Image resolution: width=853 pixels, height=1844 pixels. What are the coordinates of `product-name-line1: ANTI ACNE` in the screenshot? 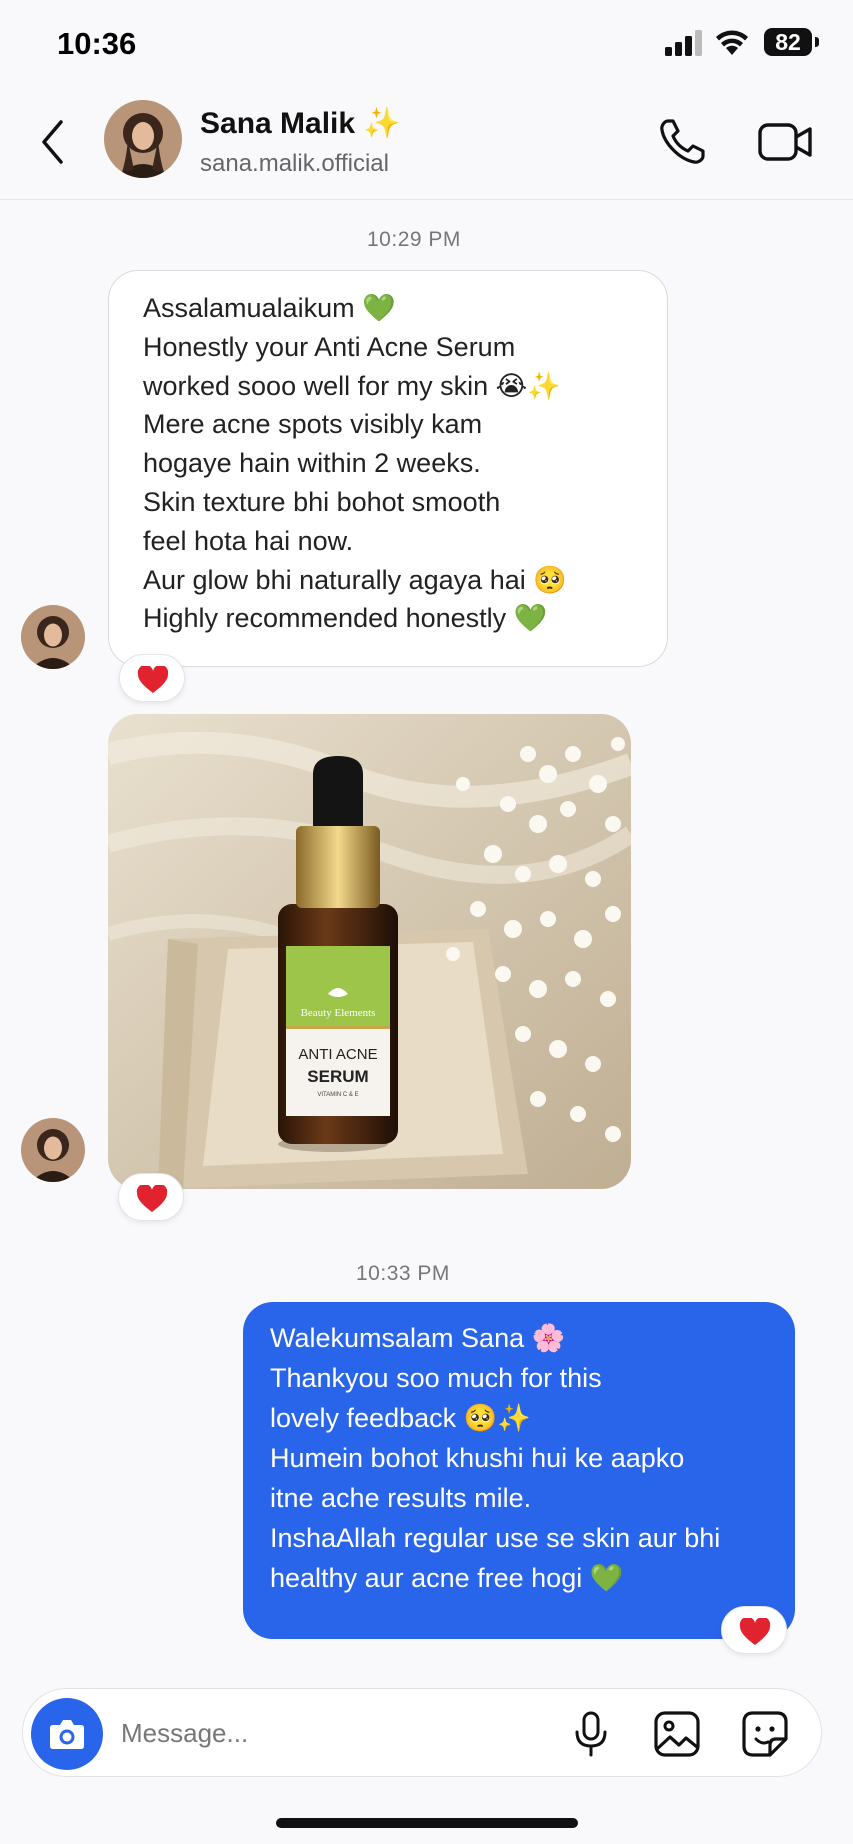 It's located at (337, 1054).